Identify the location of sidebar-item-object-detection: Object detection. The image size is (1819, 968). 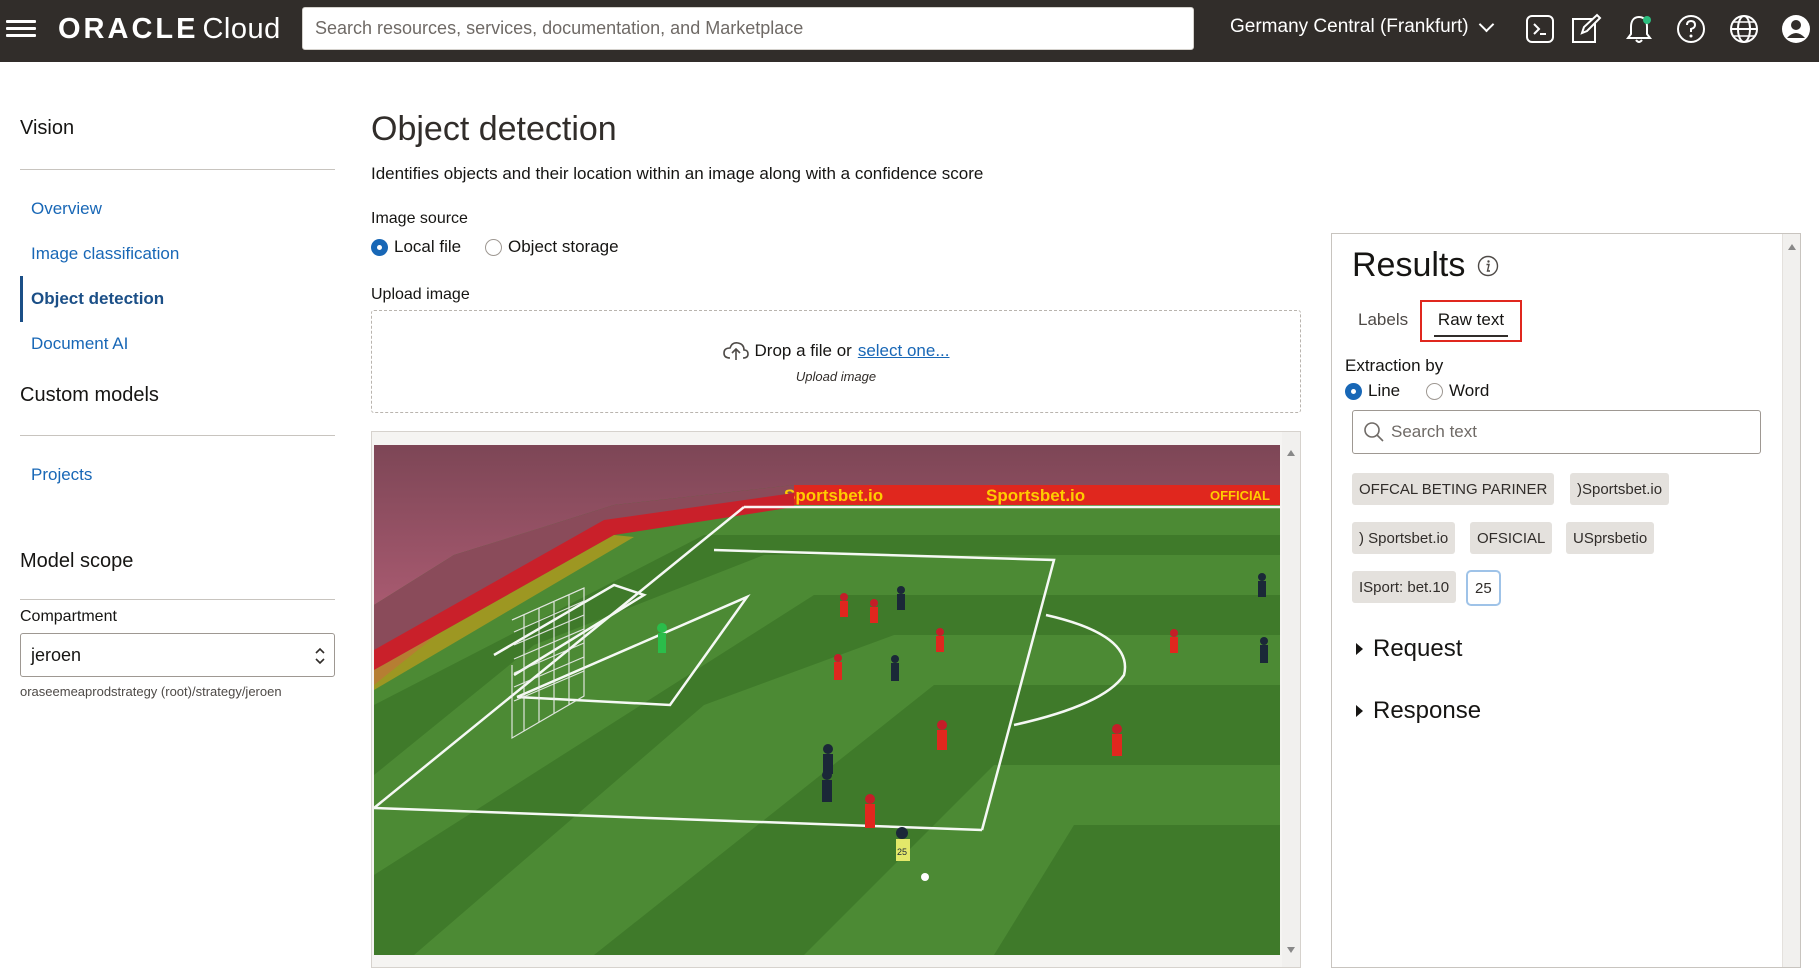
(97, 299).